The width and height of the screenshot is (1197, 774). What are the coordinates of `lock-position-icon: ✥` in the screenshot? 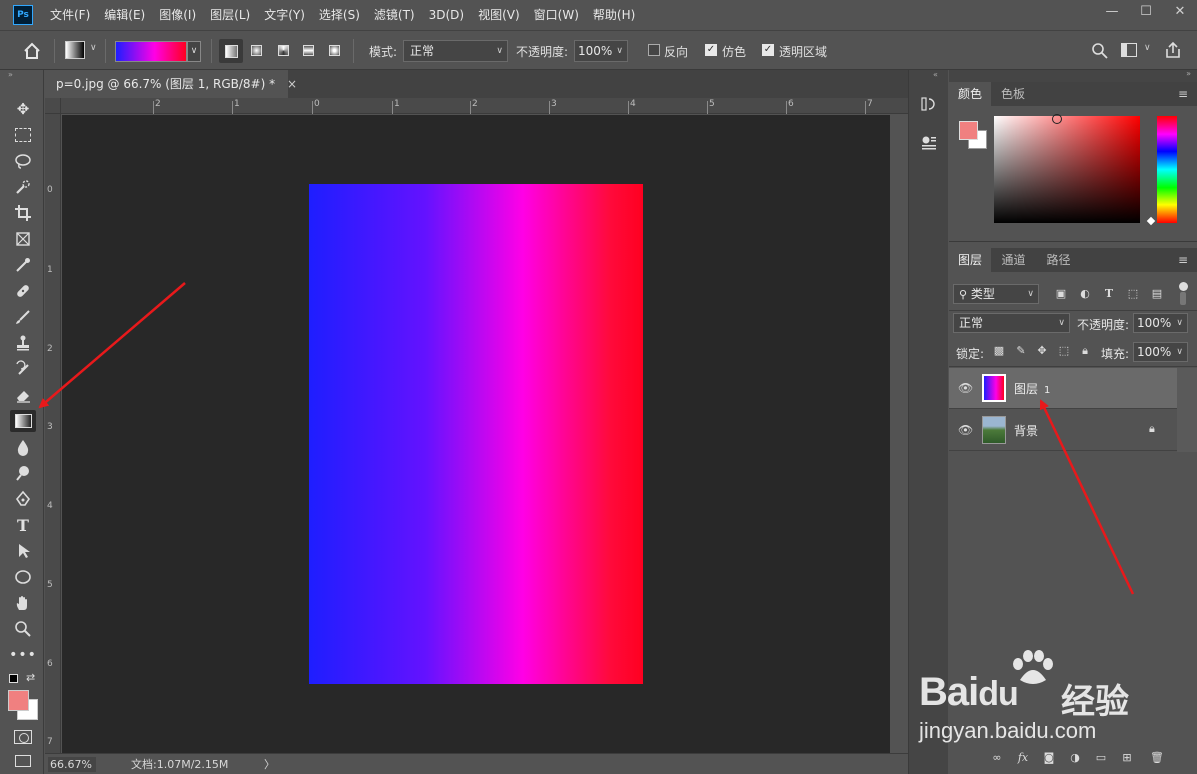 It's located at (1042, 351).